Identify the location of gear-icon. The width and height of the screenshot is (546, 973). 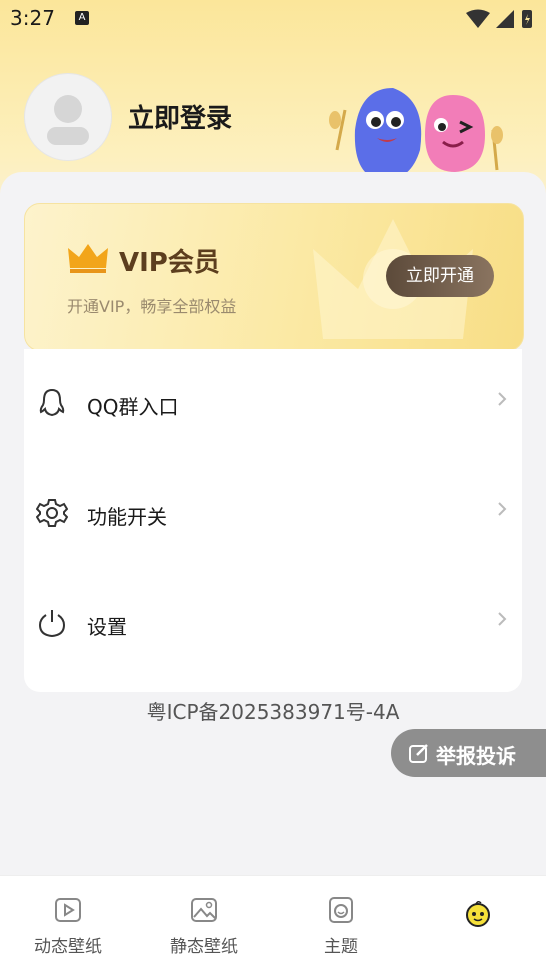
(52, 513).